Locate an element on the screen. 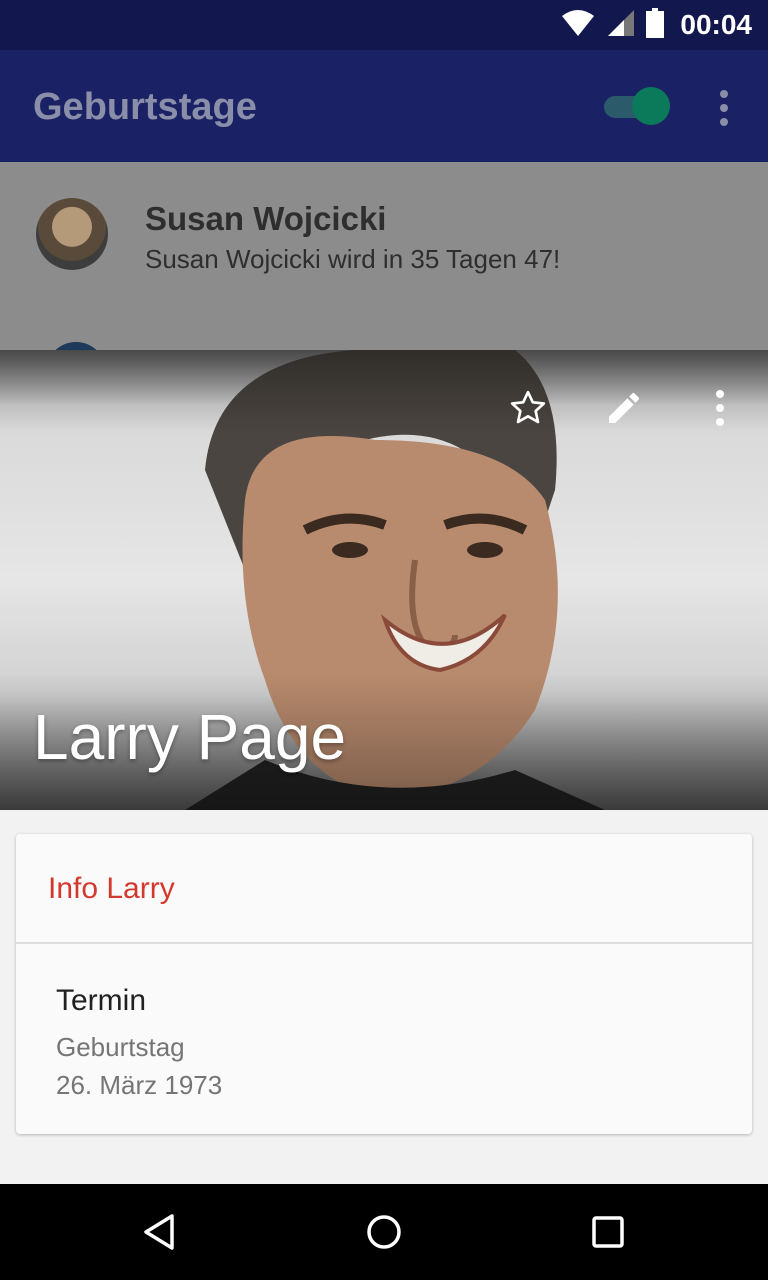  hero-actions is located at coordinates (624, 408).